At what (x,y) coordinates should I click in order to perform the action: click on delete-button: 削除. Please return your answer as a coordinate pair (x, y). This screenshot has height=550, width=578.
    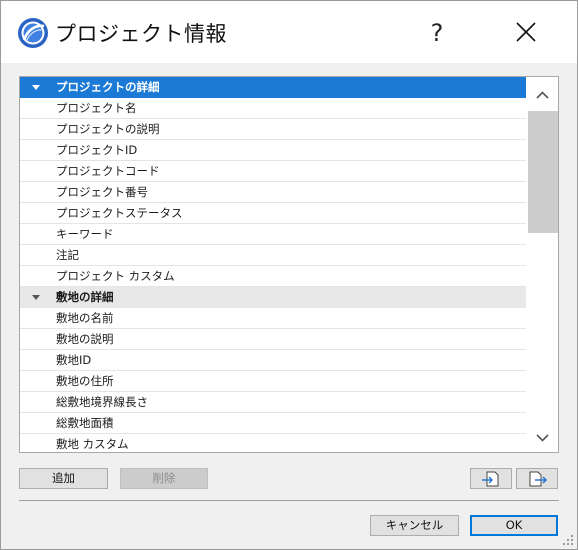
    Looking at the image, I should click on (164, 478).